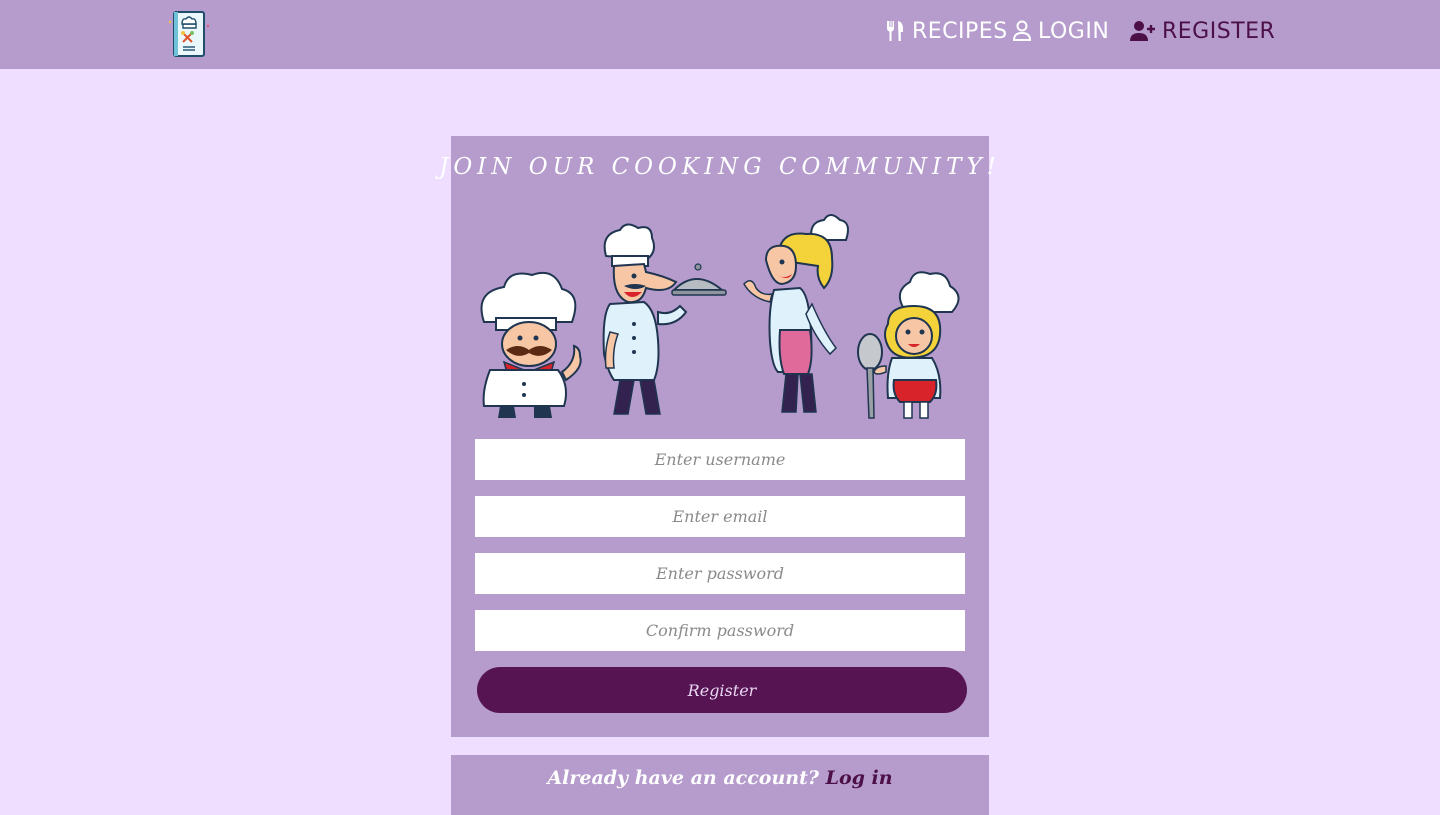  Describe the element at coordinates (720, 630) in the screenshot. I see `confirm-password-input` at that location.